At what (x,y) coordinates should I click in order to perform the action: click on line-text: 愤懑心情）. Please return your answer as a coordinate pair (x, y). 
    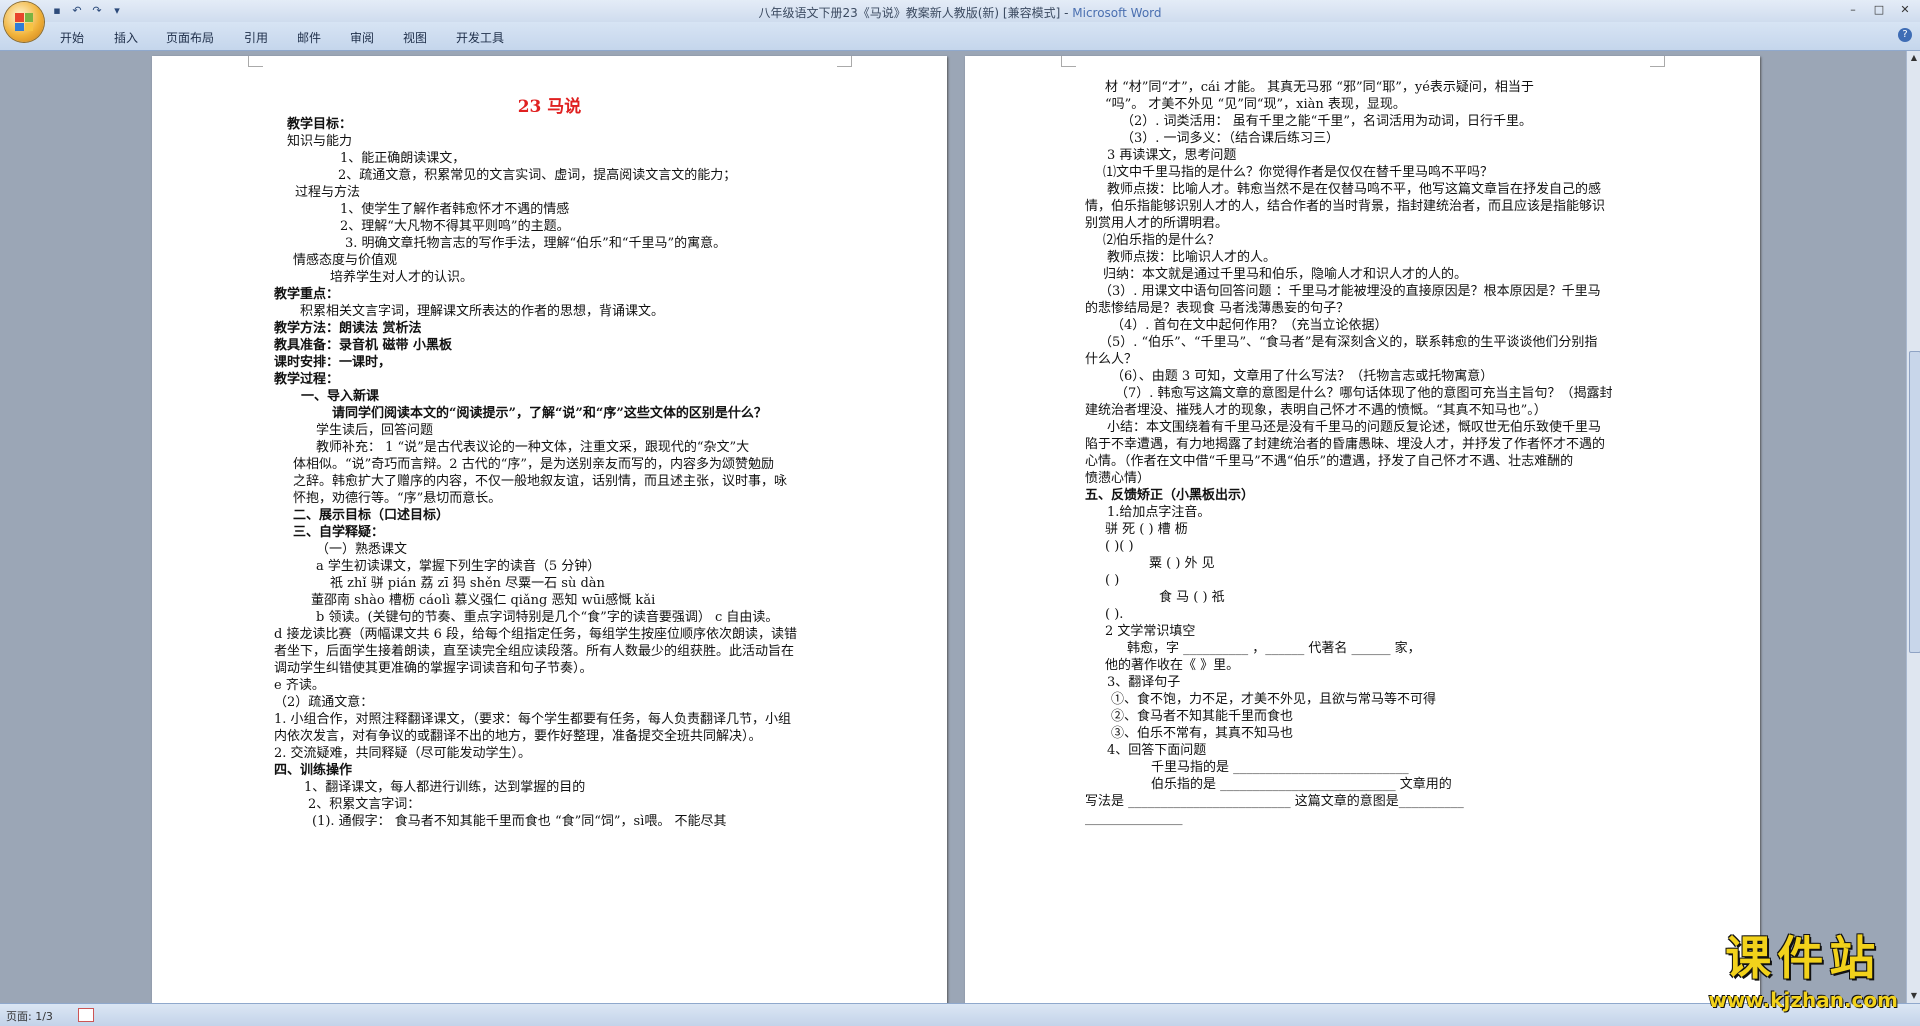
    Looking at the image, I should click on (1118, 478).